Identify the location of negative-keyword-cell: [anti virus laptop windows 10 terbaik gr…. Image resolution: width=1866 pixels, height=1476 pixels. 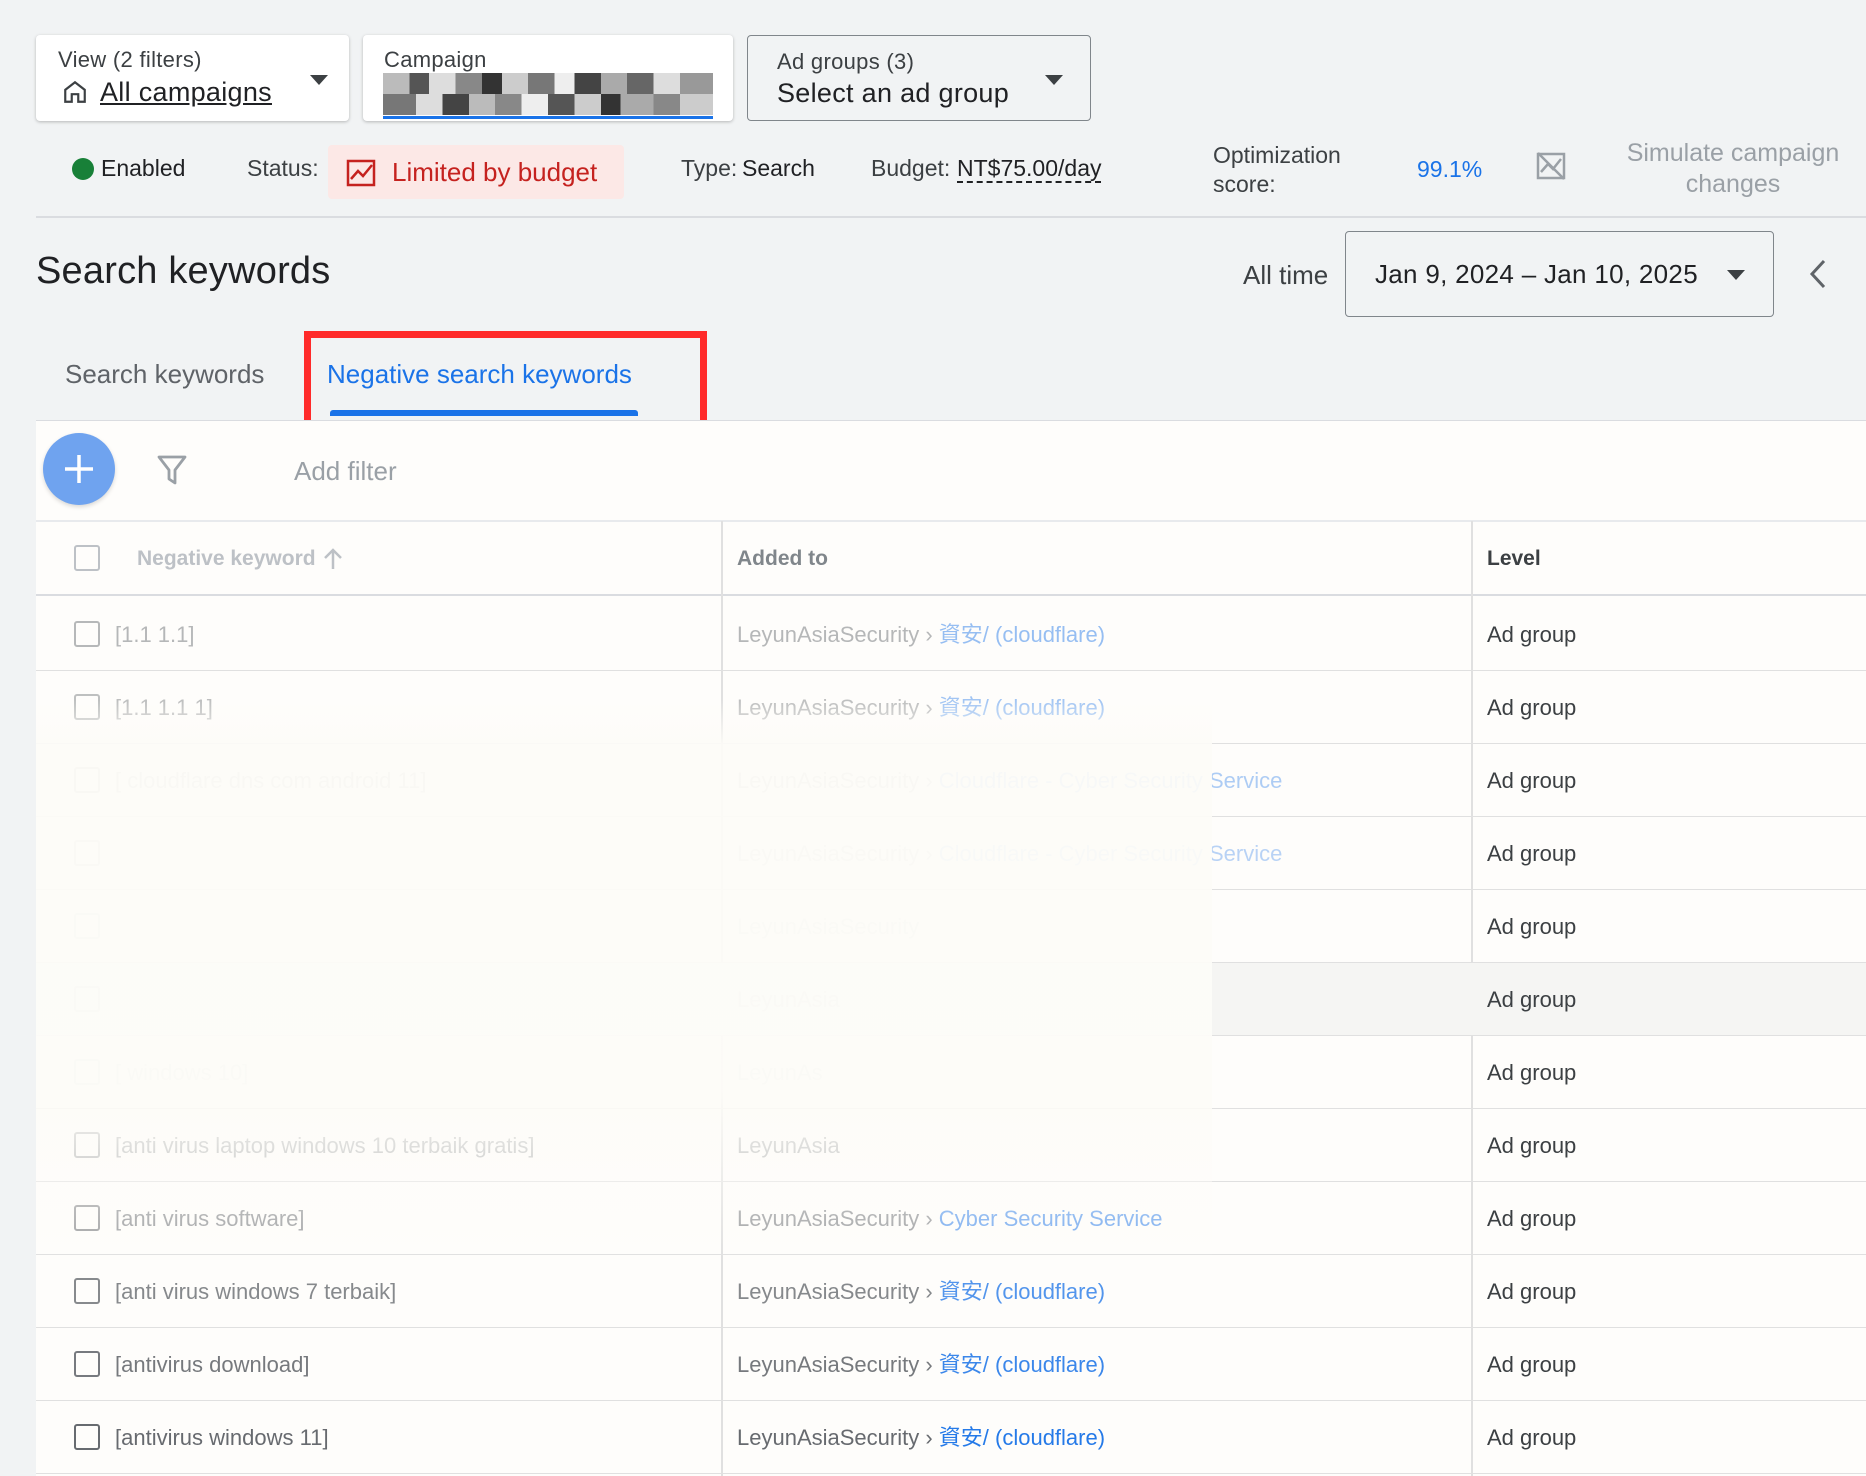
(325, 1145).